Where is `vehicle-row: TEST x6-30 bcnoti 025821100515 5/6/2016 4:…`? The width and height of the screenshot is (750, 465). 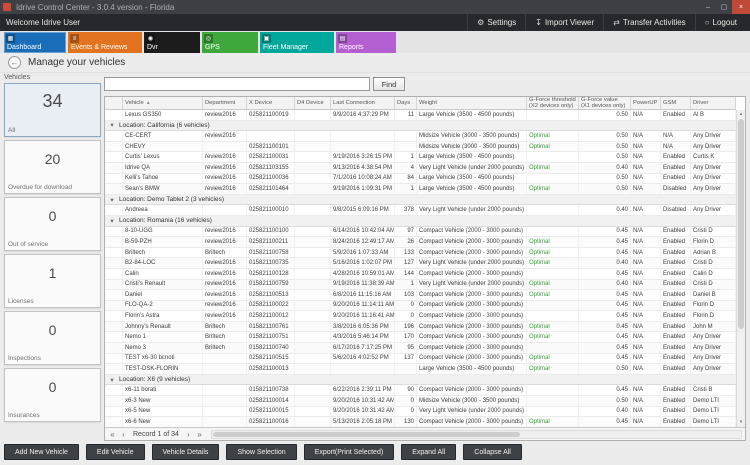
vehicle-row: TEST x6-30 bcnoti 025821100515 5/6/2016 4:… is located at coordinates (420, 359).